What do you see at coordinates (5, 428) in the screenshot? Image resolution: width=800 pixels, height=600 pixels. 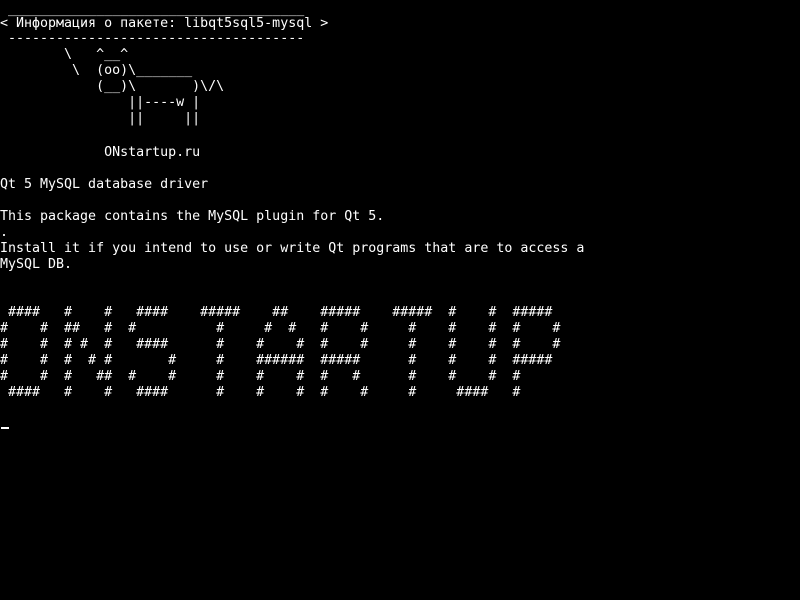 I see `text-cursor` at bounding box center [5, 428].